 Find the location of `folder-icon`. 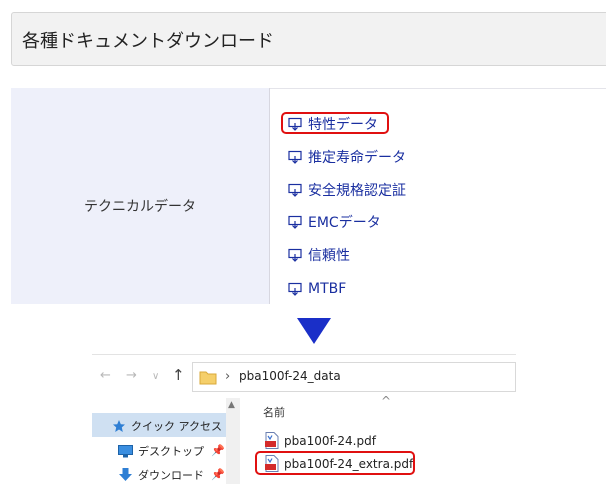

folder-icon is located at coordinates (208, 378).